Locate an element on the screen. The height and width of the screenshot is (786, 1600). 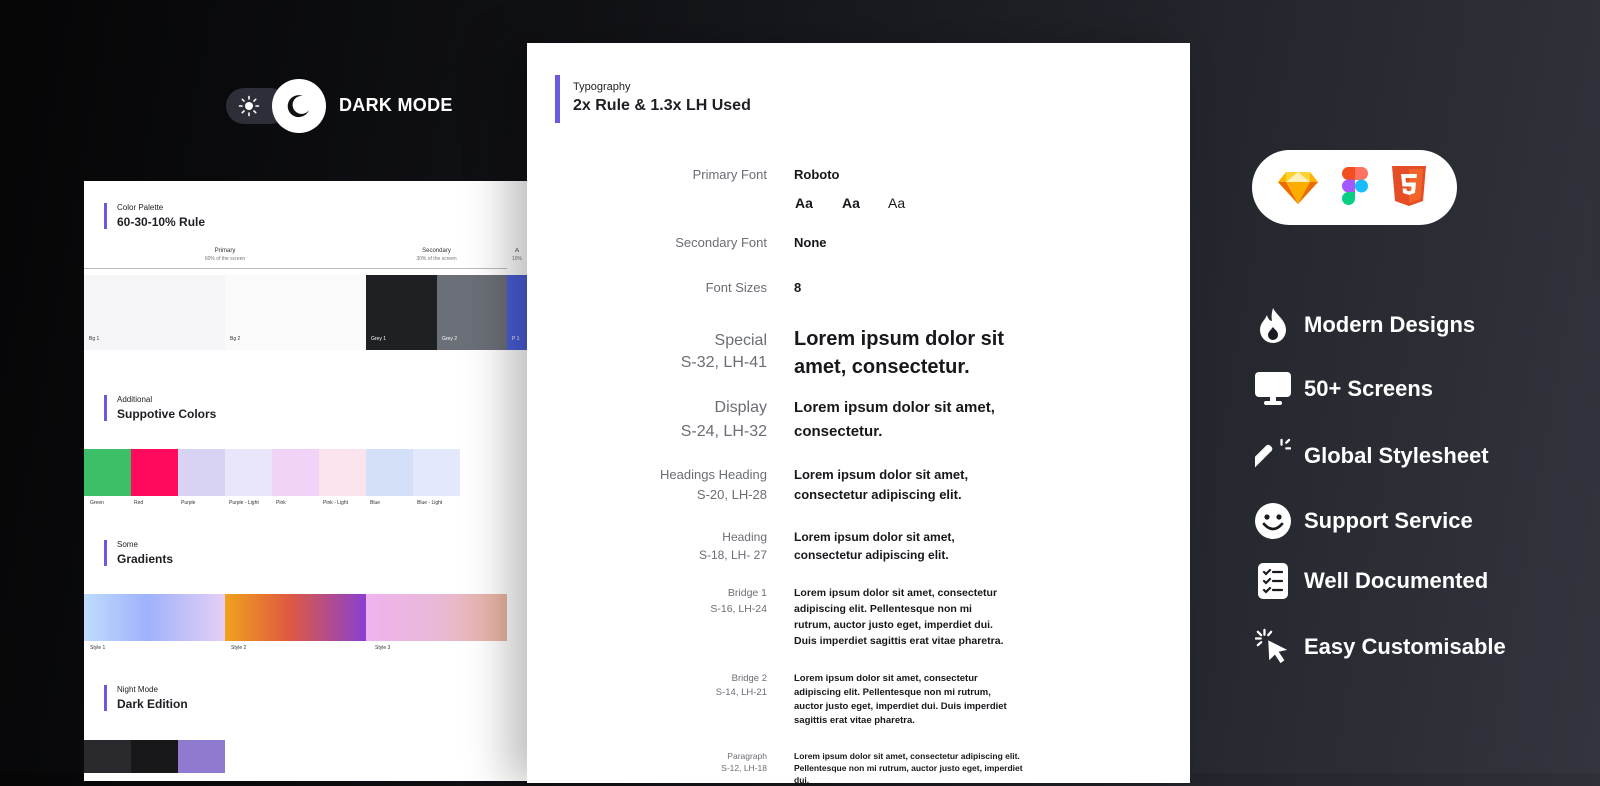
section-small-label: Typography is located at coordinates (602, 87).